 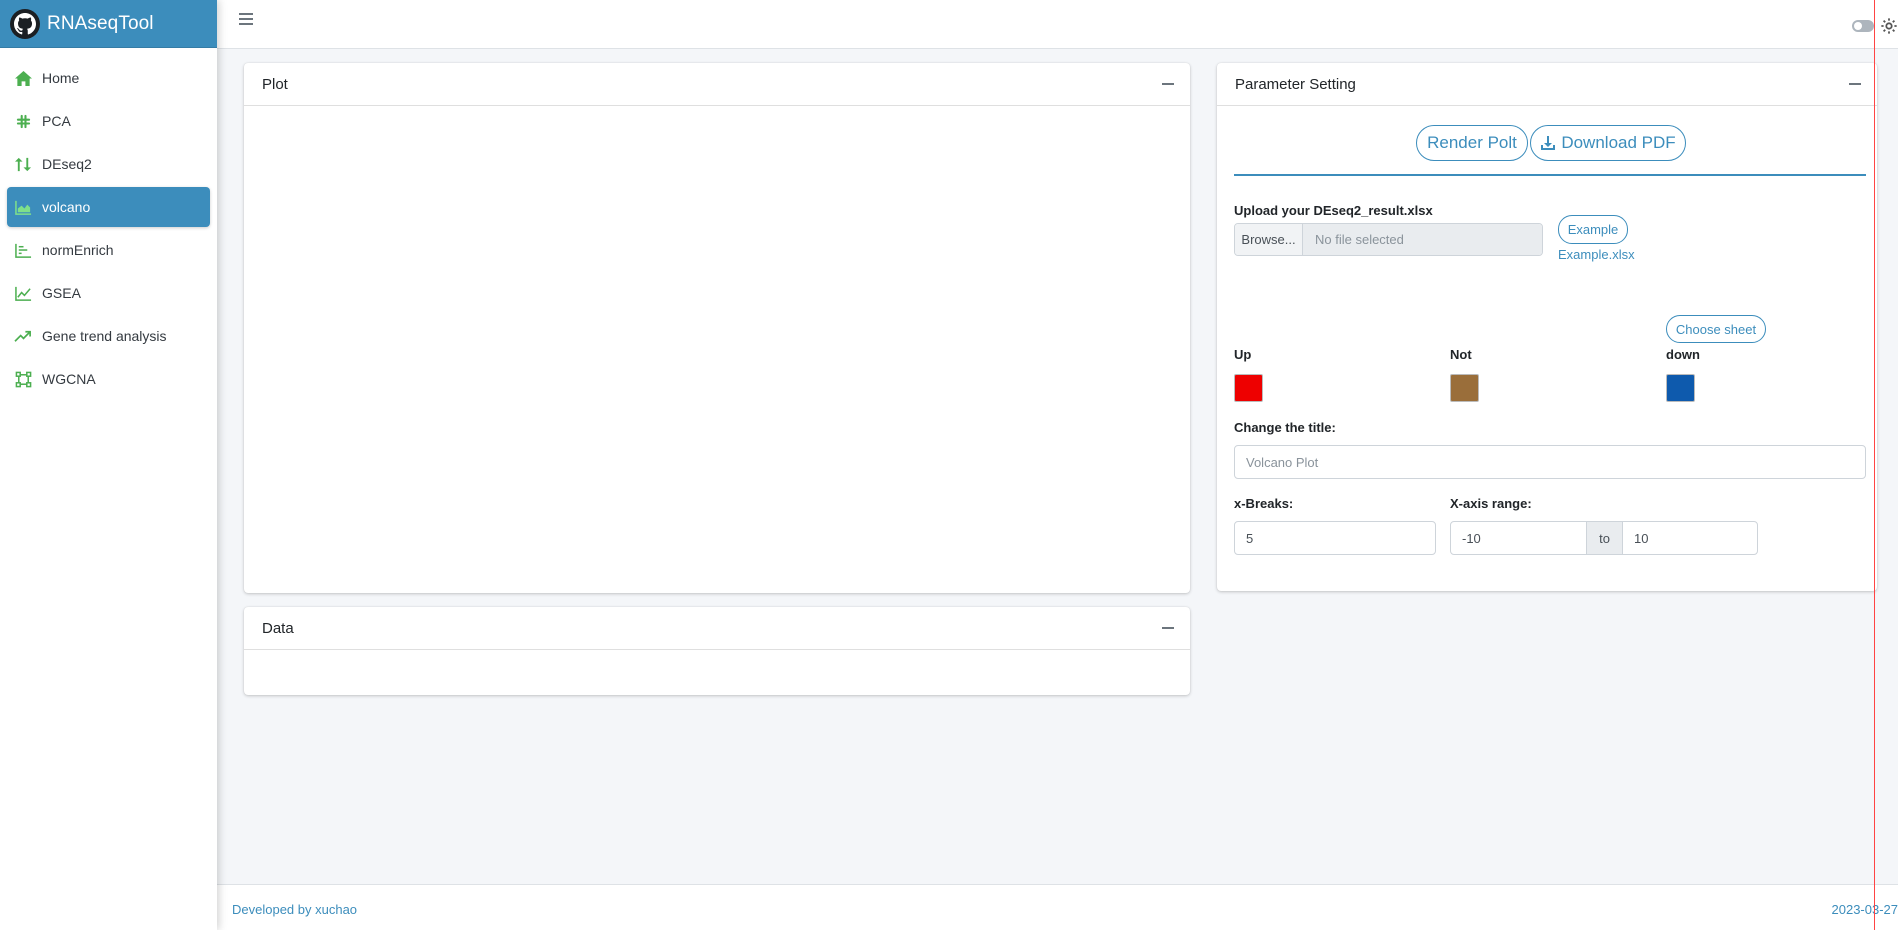 What do you see at coordinates (1333, 210) in the screenshot?
I see `upload-label: Upload your DEseq2_result.xlsx` at bounding box center [1333, 210].